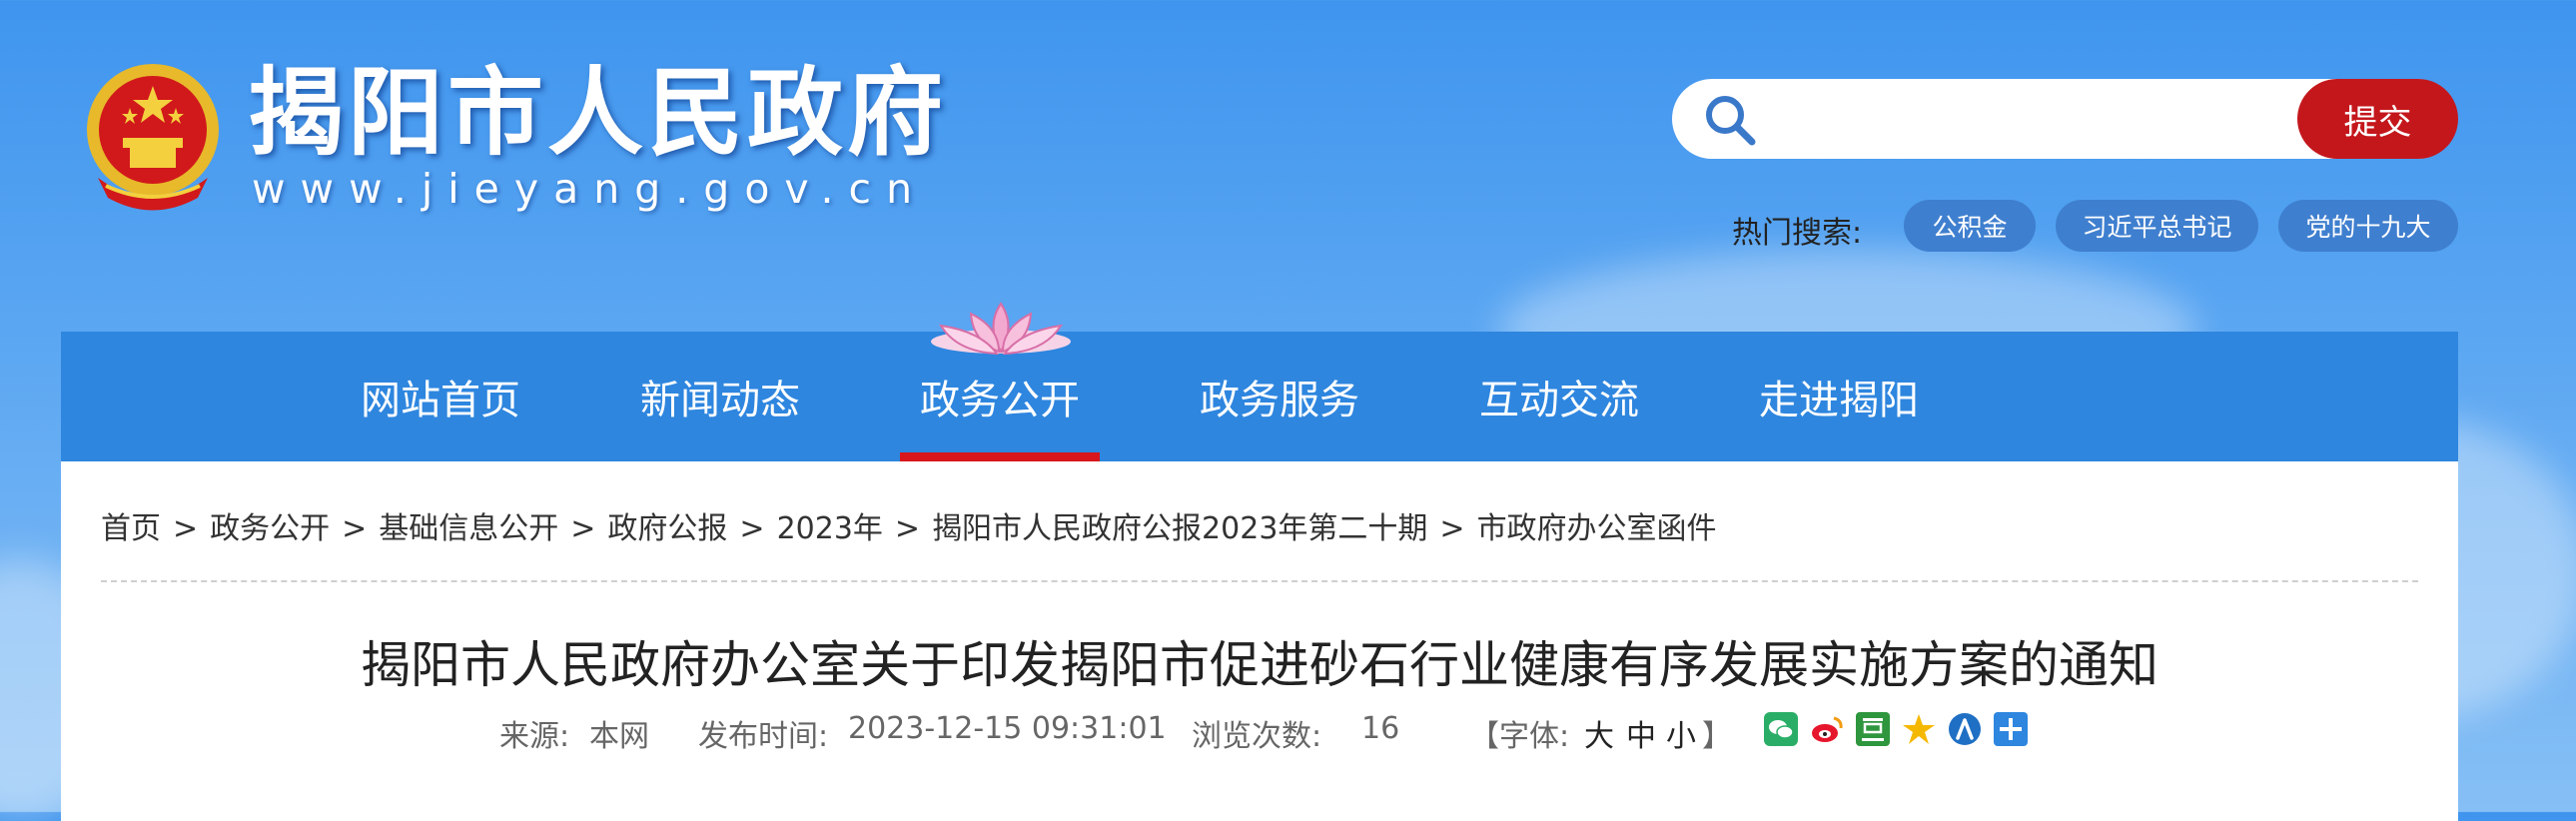 The image size is (2576, 821). I want to click on nav-active-indicator, so click(1000, 456).